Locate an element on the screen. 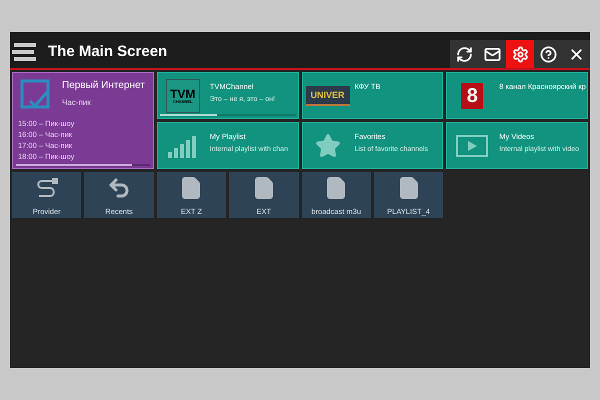 The height and width of the screenshot is (400, 600). undo-arrow-icon is located at coordinates (119, 188).